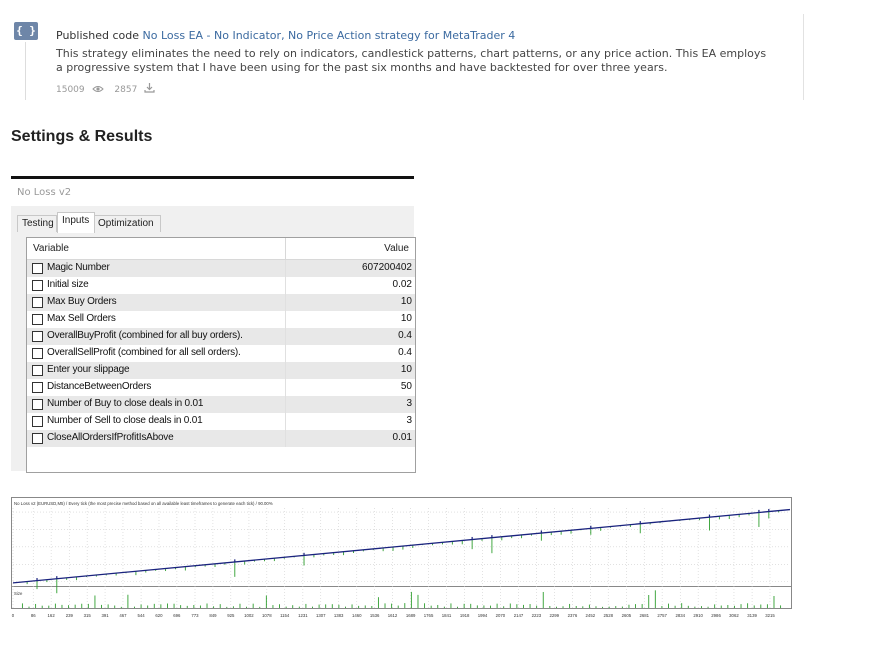 This screenshot has width=875, height=646. Describe the element at coordinates (608, 615) in the screenshot. I see `x-tick-label: 2528` at that location.